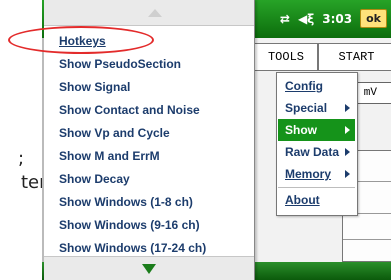 This screenshot has width=391, height=280. I want to click on chart-gridline, so click(367, 239).